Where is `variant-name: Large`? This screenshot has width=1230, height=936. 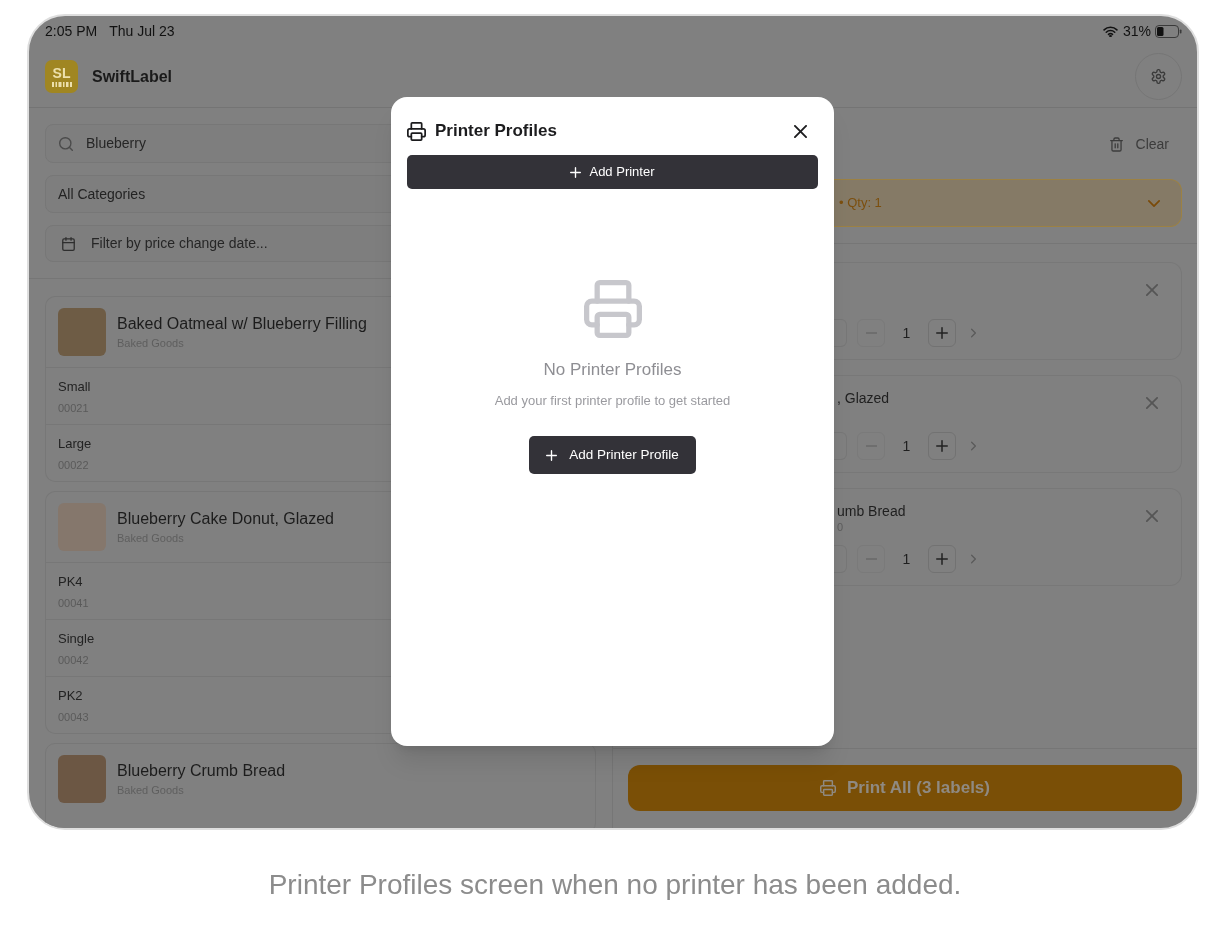
variant-name: Large is located at coordinates (75, 443).